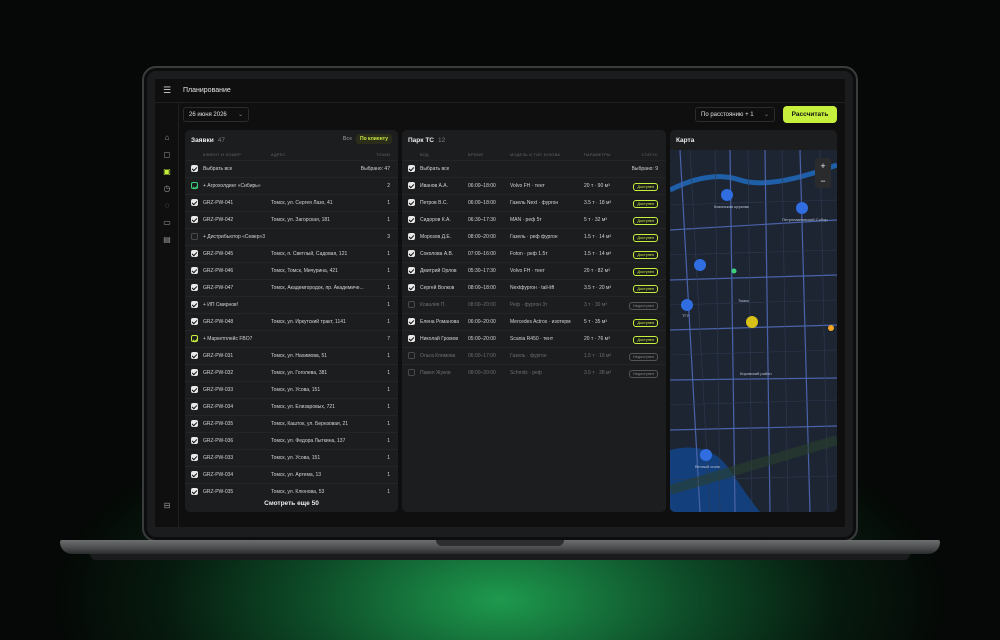 Image resolution: width=1000 pixels, height=640 pixels. I want to click on client-group-row: + Маркетплейс FBO7 7, so click(291, 338).